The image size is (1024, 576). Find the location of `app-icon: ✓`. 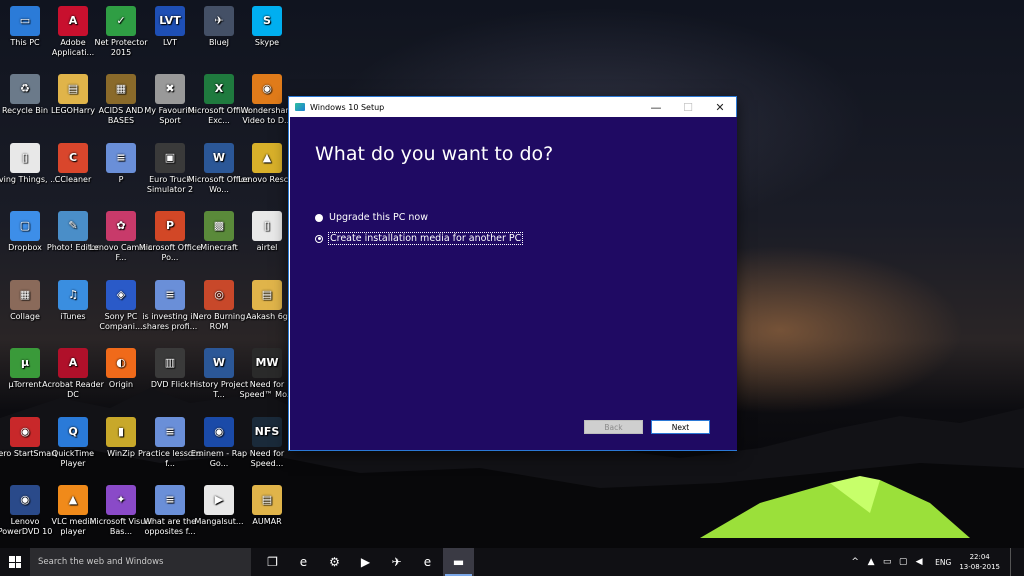

app-icon: ✓ is located at coordinates (121, 21).